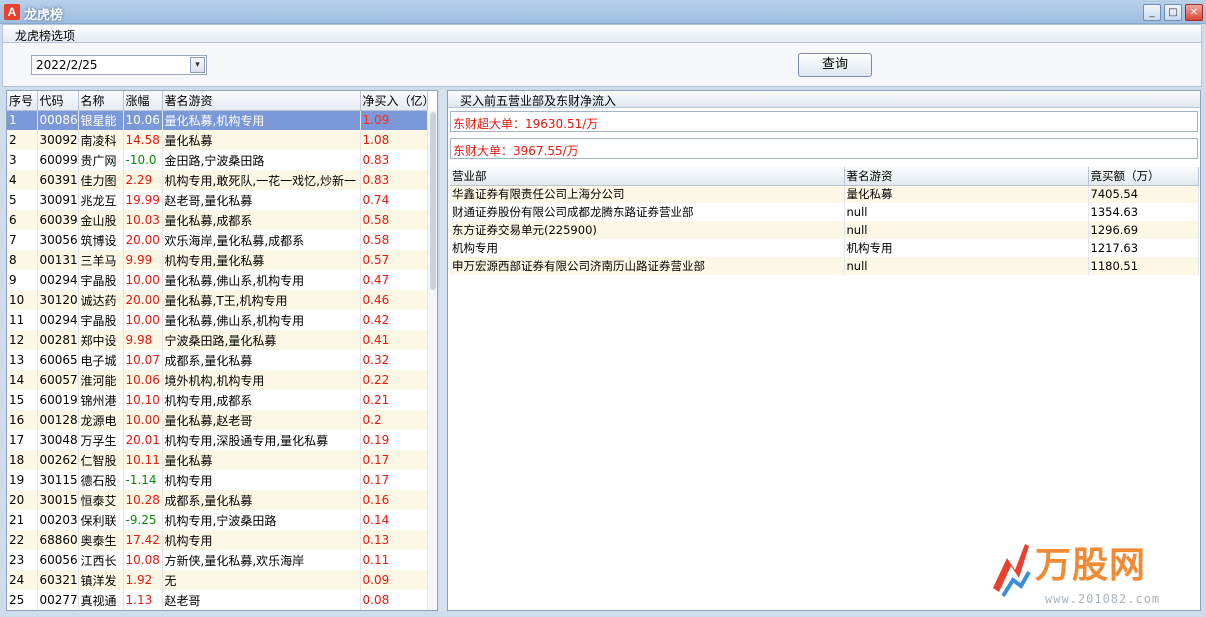 The image size is (1206, 617). I want to click on row-name: 江西长, so click(101, 560).